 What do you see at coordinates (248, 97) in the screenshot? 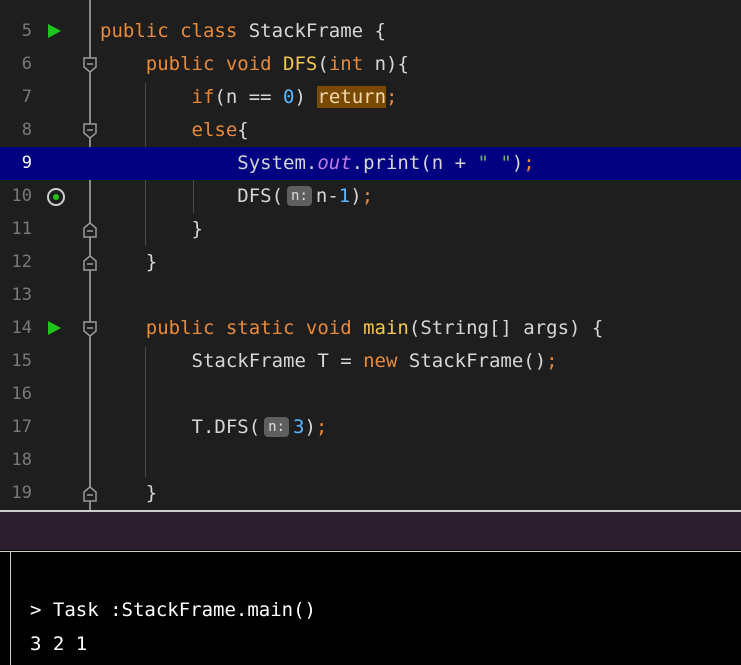
I see `code-text: if(n == 0) return;` at bounding box center [248, 97].